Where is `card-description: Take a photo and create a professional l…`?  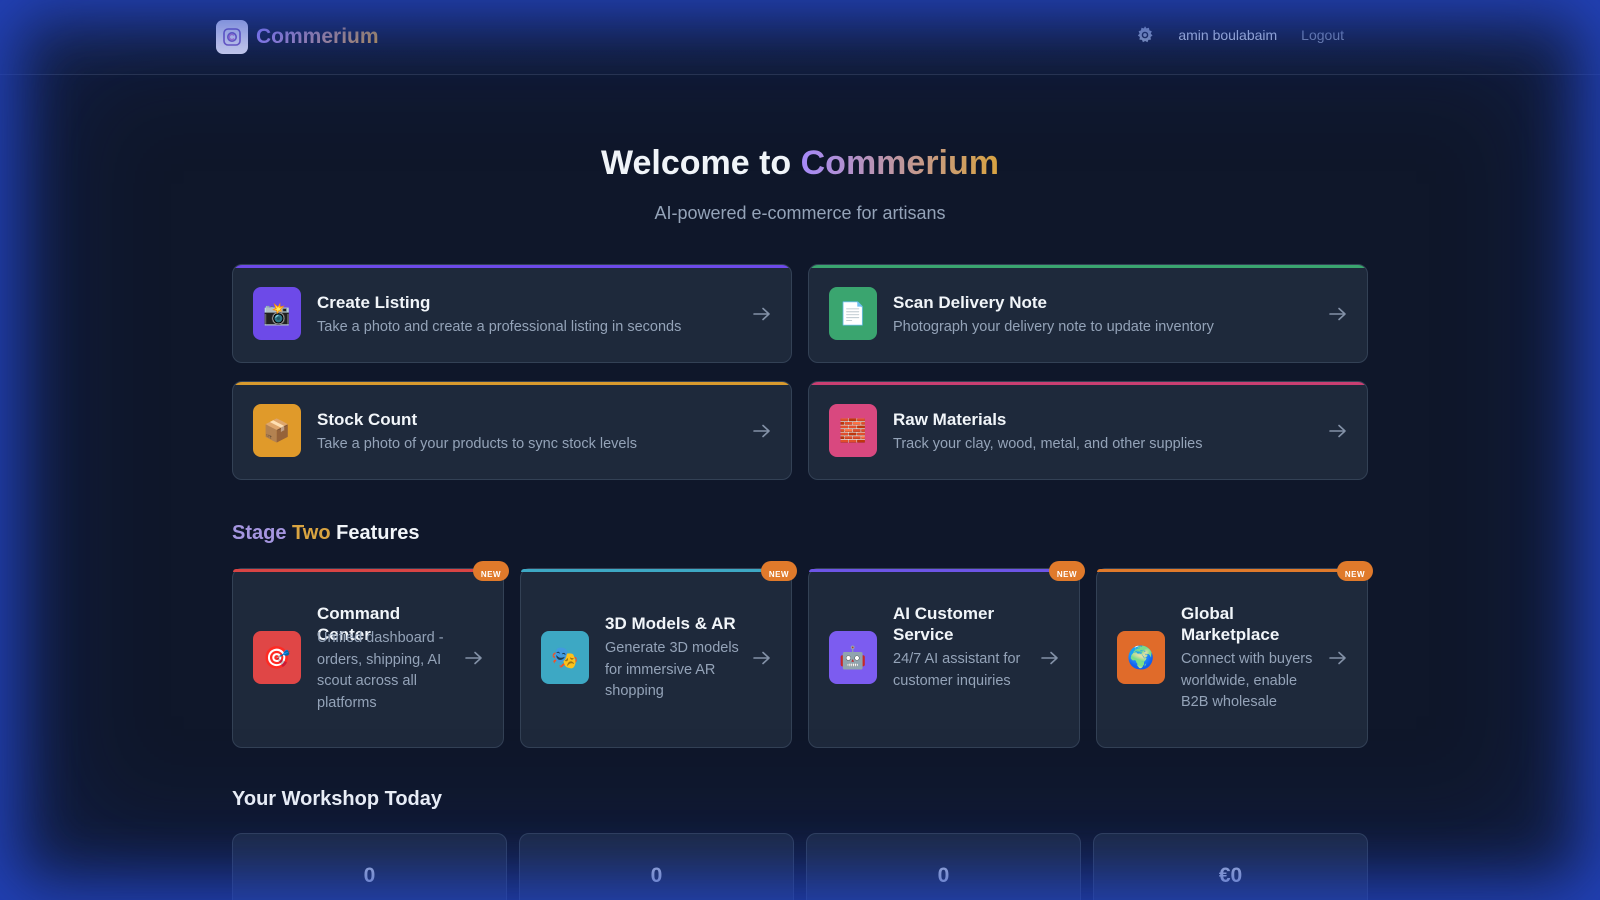
card-description: Take a photo and create a professional l… is located at coordinates (499, 327).